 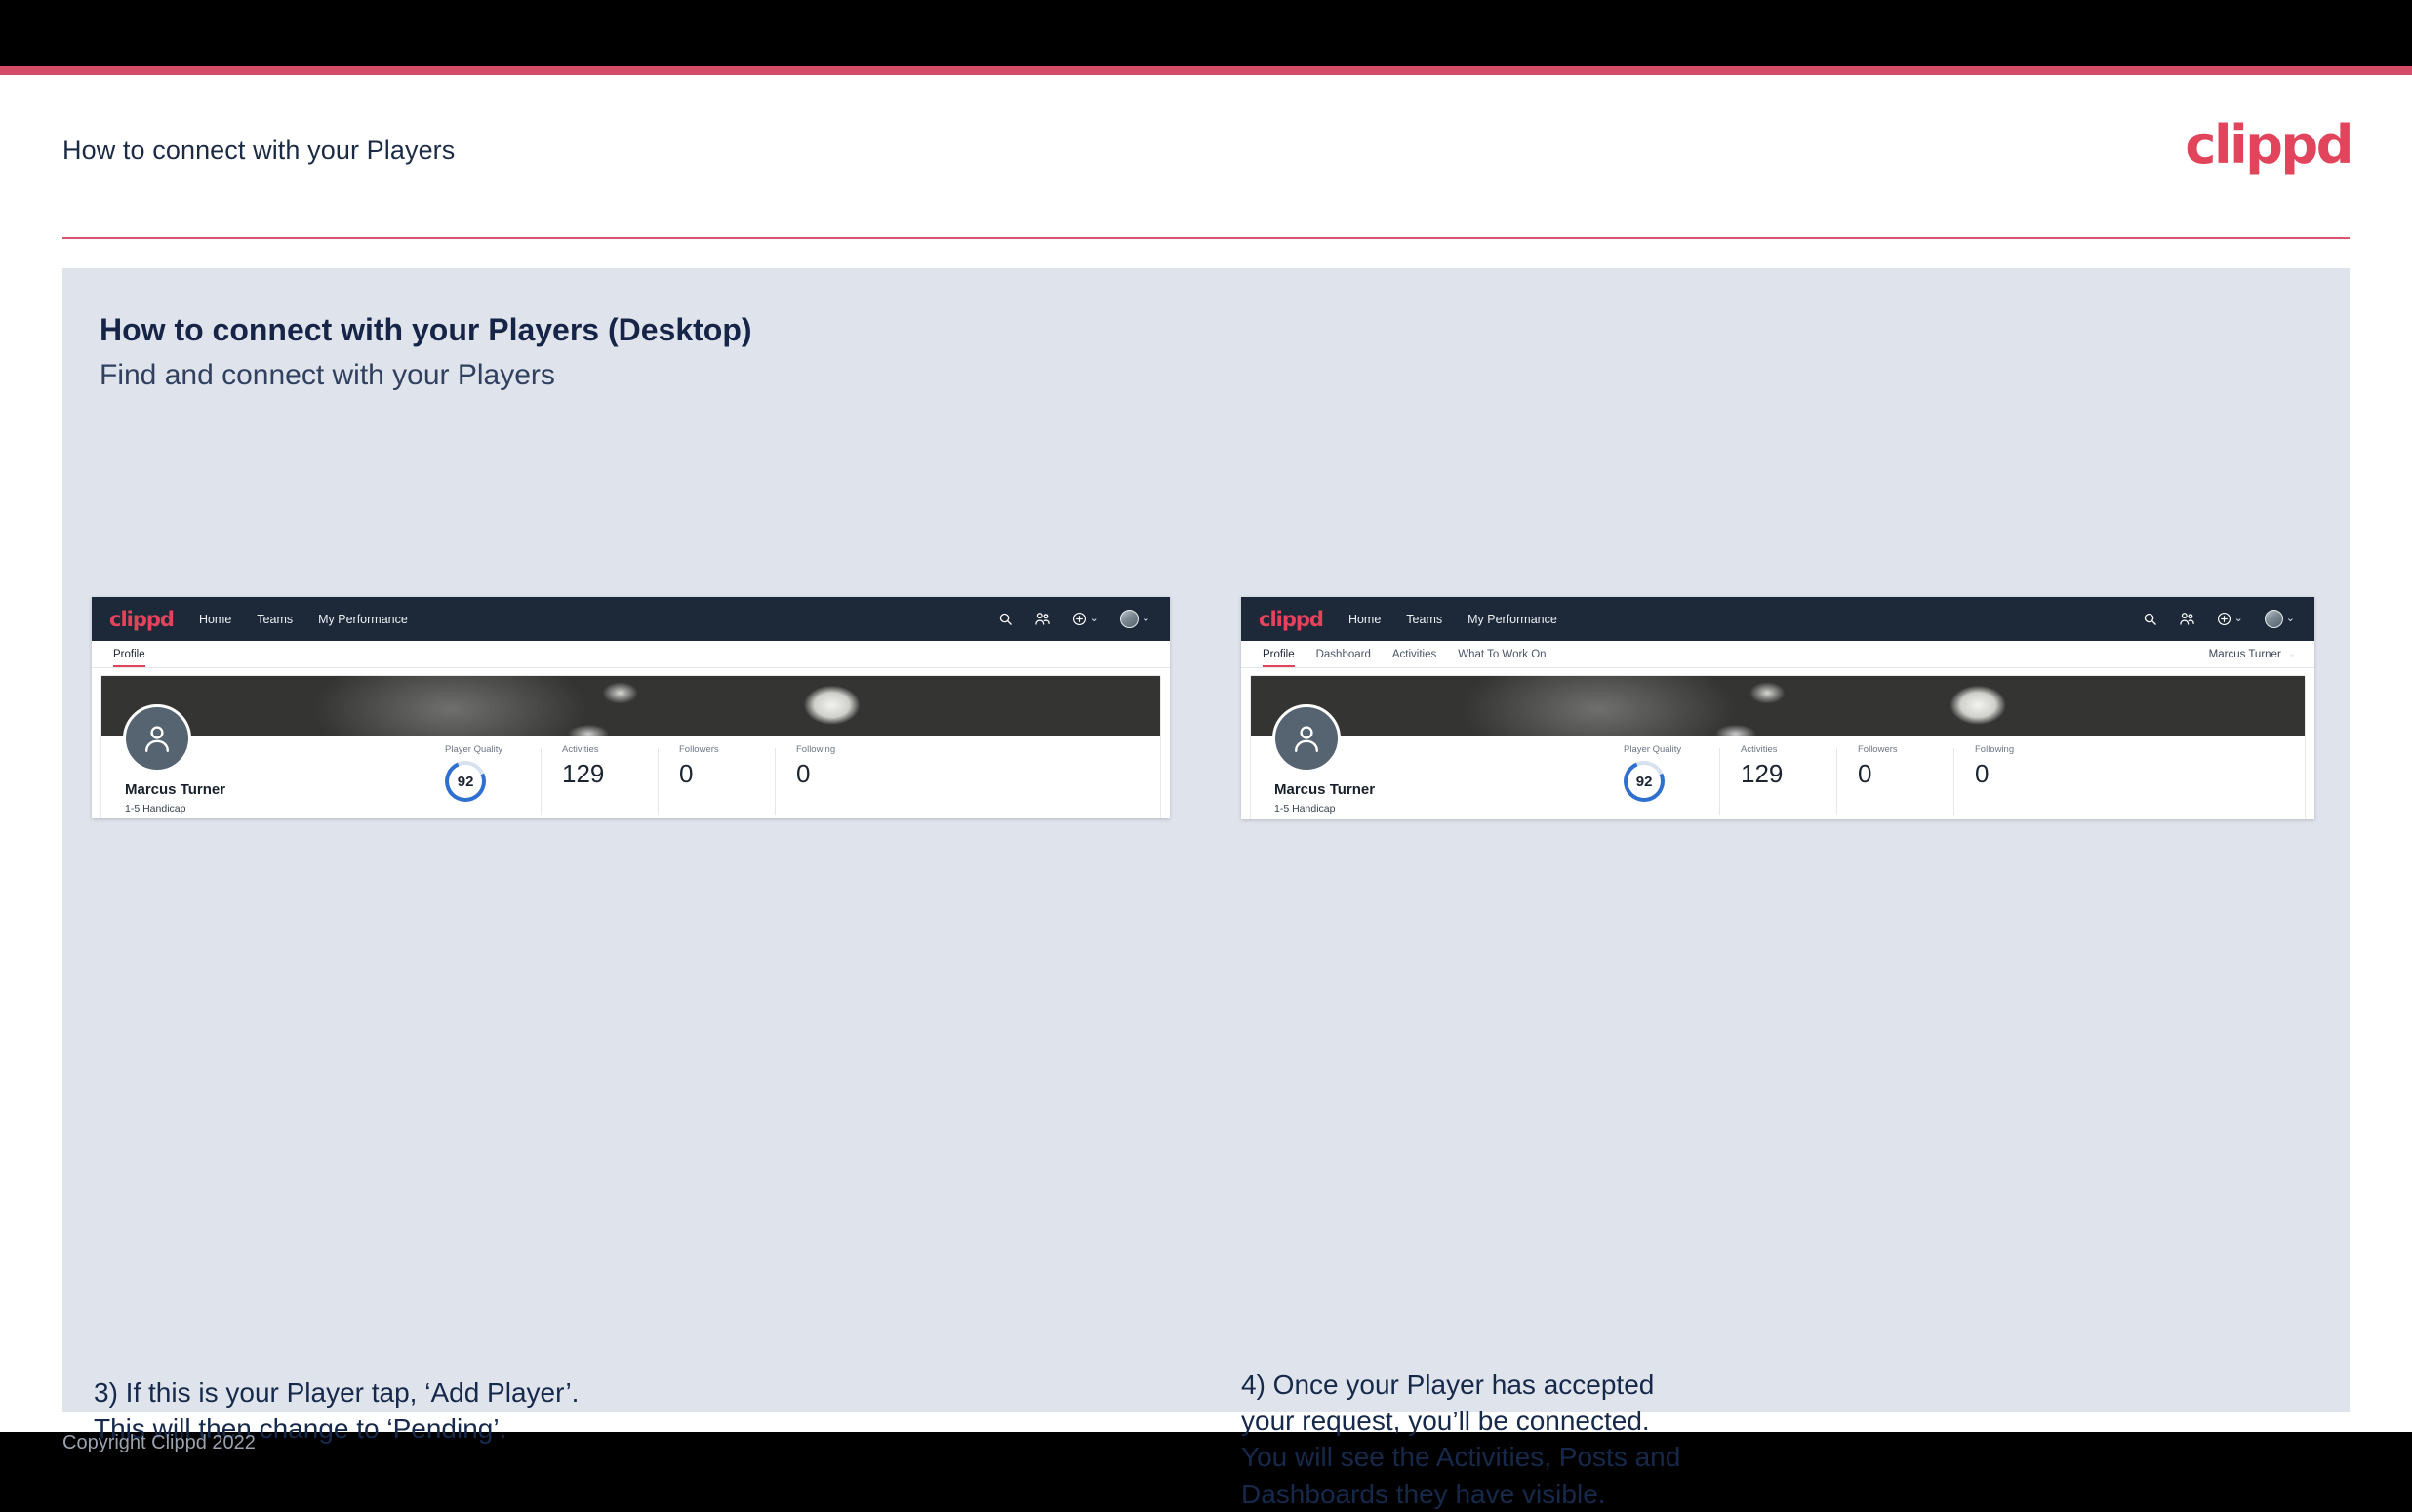 I want to click on left-nav-logo: clippd, so click(x=142, y=619).